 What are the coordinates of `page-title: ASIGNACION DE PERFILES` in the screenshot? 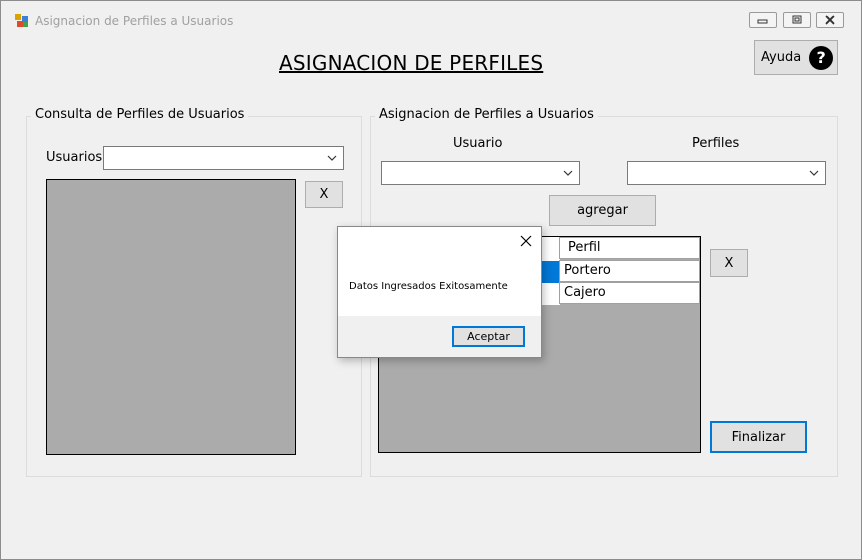 It's located at (411, 63).